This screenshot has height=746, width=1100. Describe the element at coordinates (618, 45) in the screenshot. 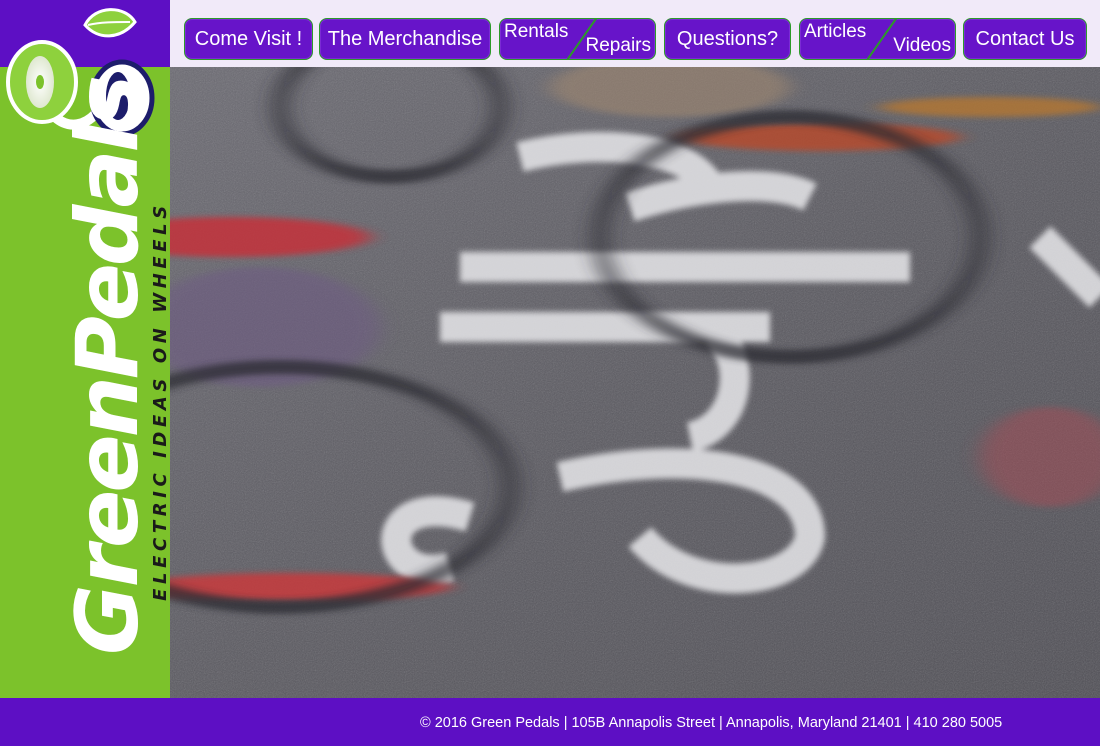

I see `nav-repairs-label: Repairs` at that location.